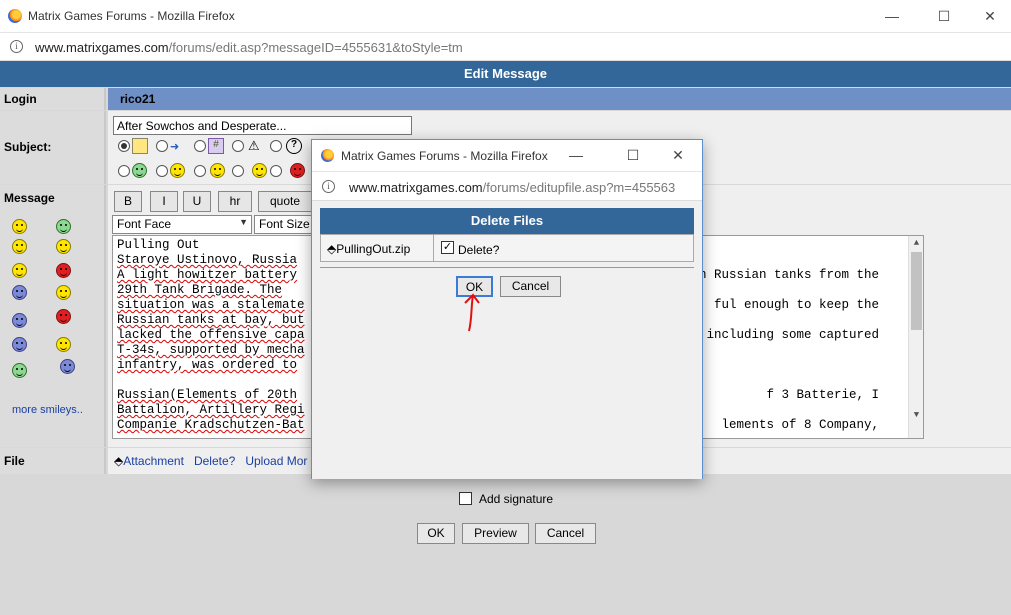  Describe the element at coordinates (792, 335) in the screenshot. I see `message-line-right: including some captured` at that location.